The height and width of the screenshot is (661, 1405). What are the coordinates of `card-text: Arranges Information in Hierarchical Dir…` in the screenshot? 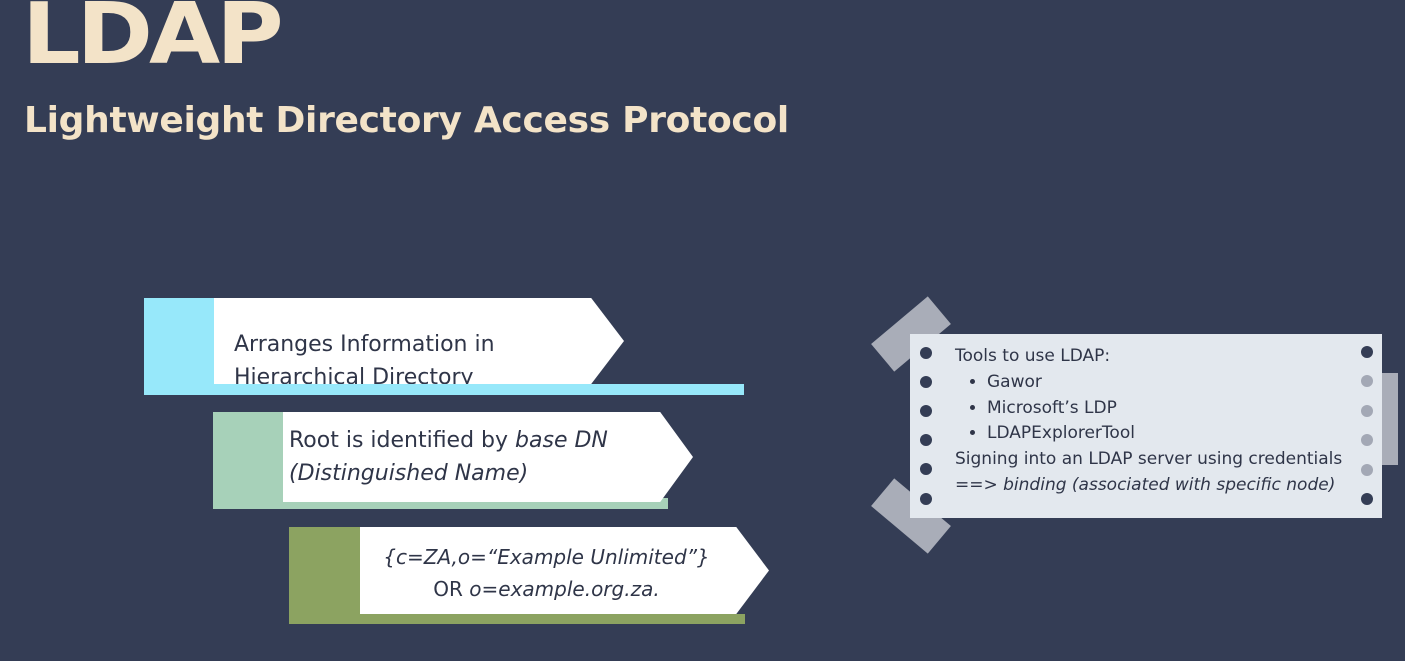 It's located at (364, 361).